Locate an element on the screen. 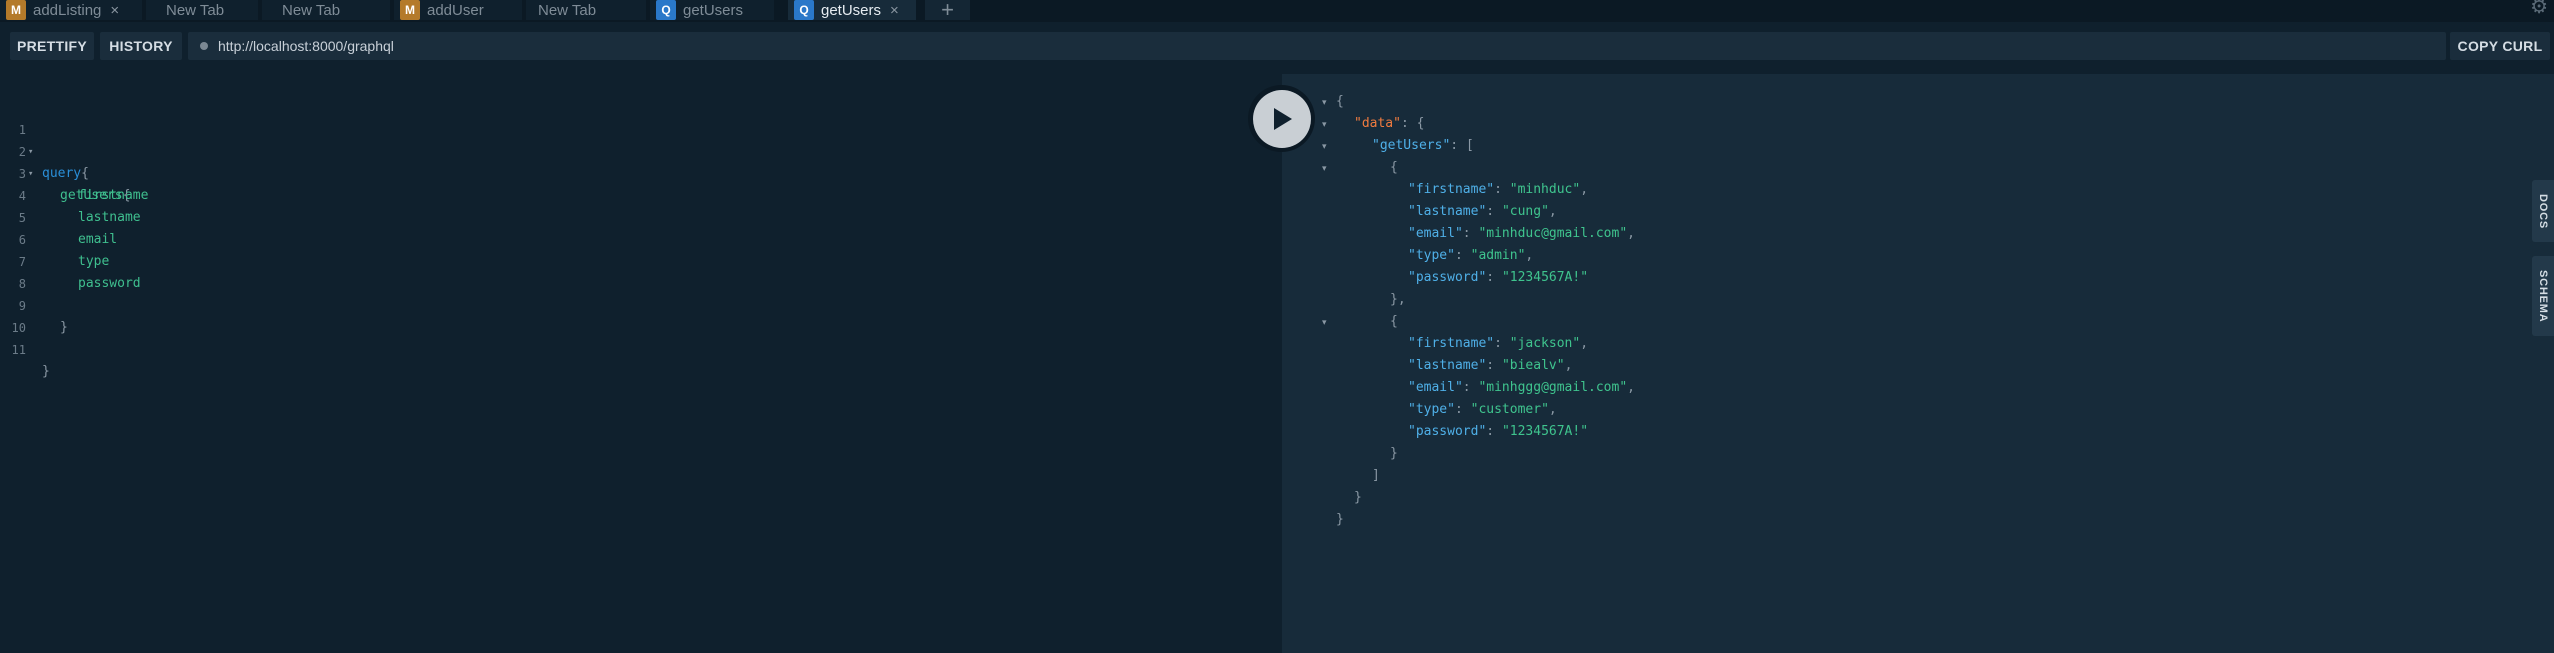 This screenshot has height=653, width=2554. editor-line: 2 ▾ getUsers{ is located at coordinates (200, 161).